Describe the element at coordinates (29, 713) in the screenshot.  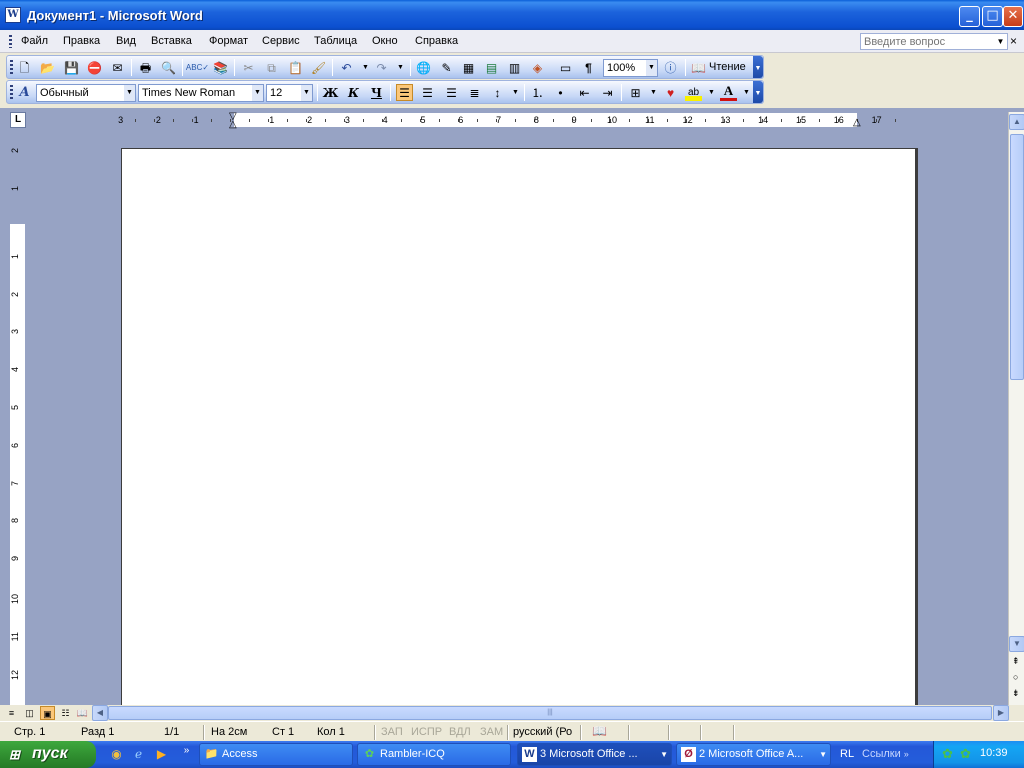
I see `web-view-icon: ◫` at that location.